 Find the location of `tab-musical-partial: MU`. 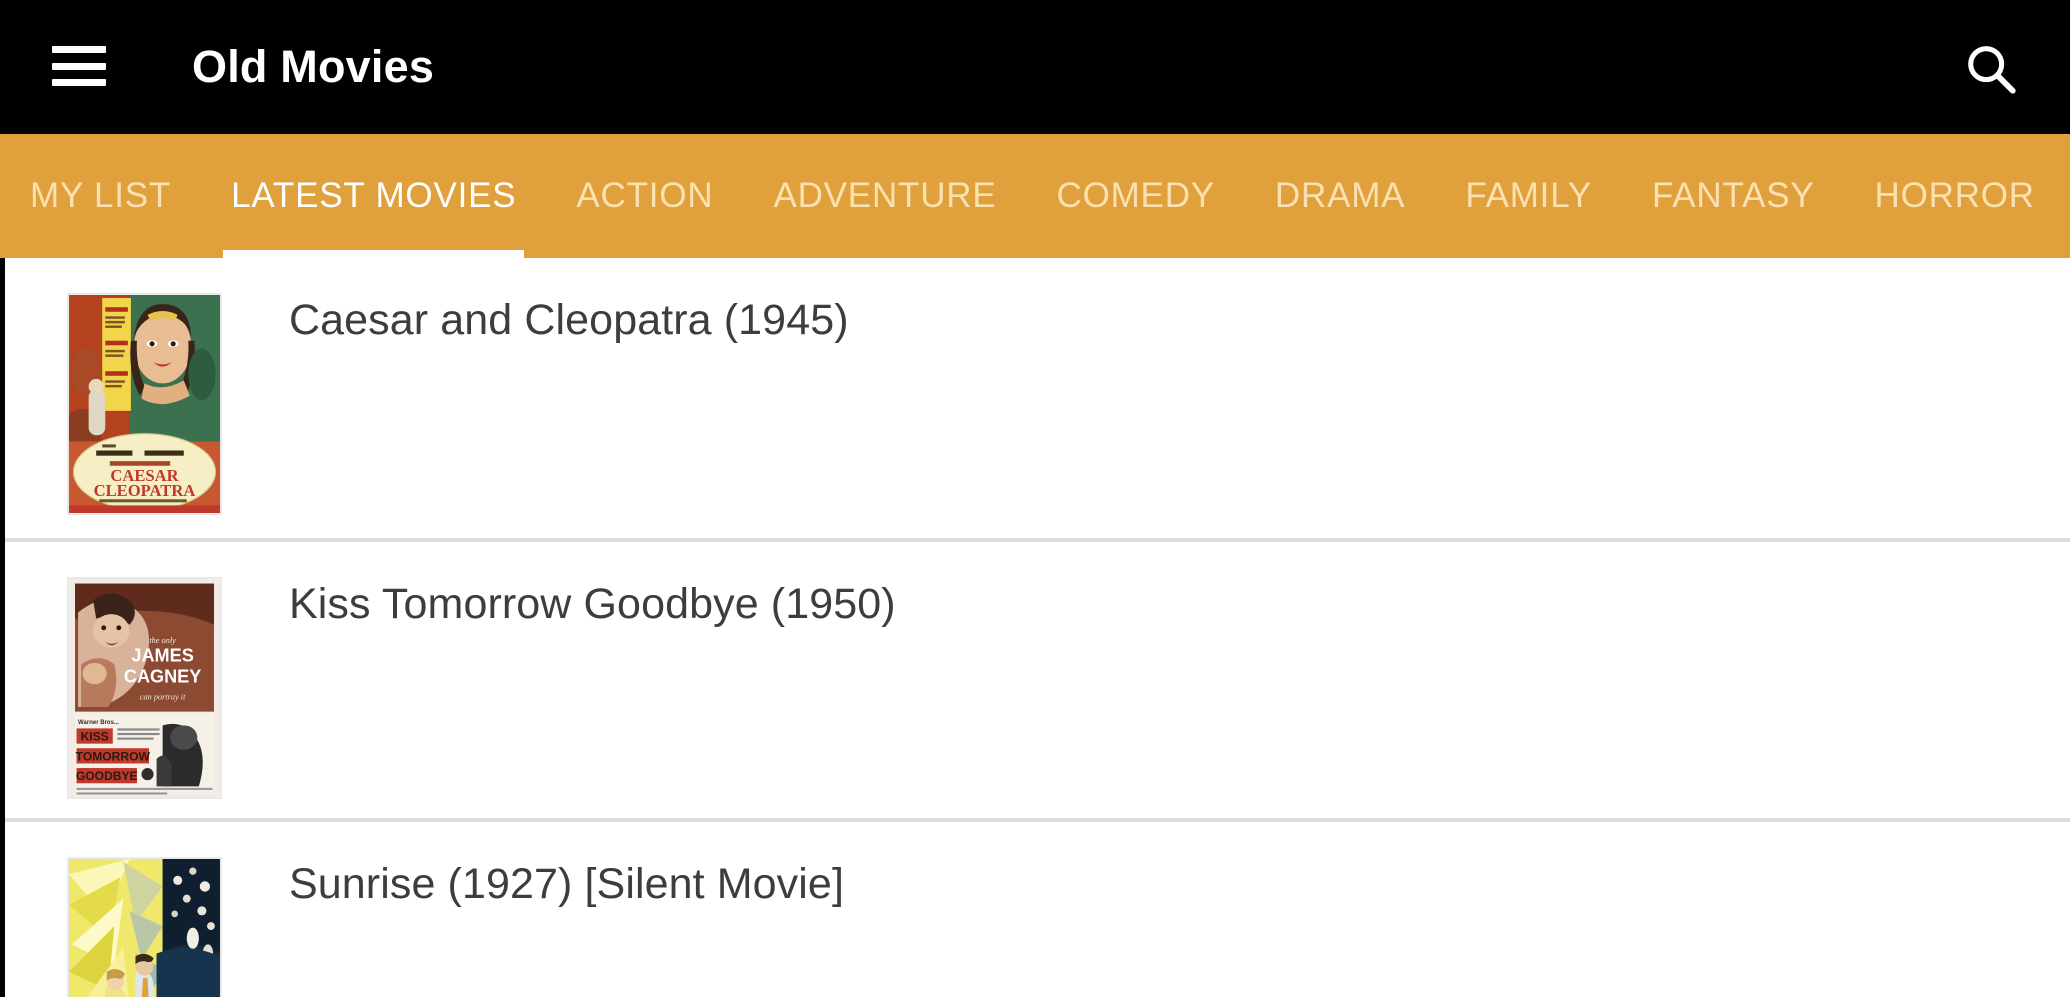

tab-musical-partial: MU is located at coordinates (2067, 196).